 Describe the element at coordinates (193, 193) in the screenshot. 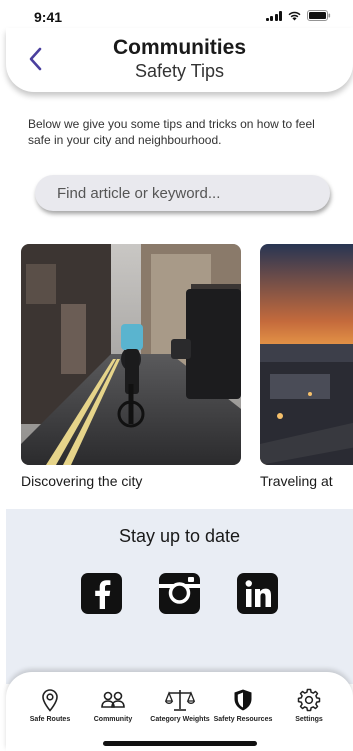

I see `search-input` at that location.